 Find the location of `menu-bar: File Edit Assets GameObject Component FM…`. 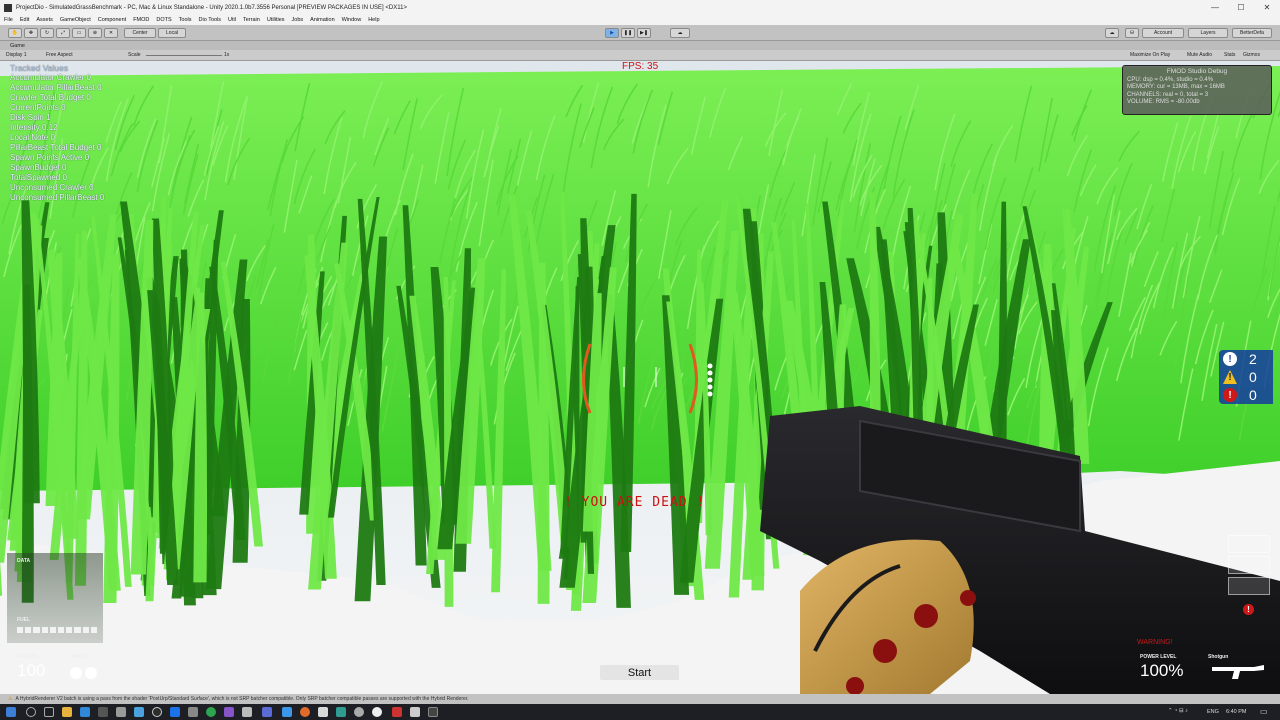

menu-bar: File Edit Assets GameObject Component FM… is located at coordinates (640, 20).